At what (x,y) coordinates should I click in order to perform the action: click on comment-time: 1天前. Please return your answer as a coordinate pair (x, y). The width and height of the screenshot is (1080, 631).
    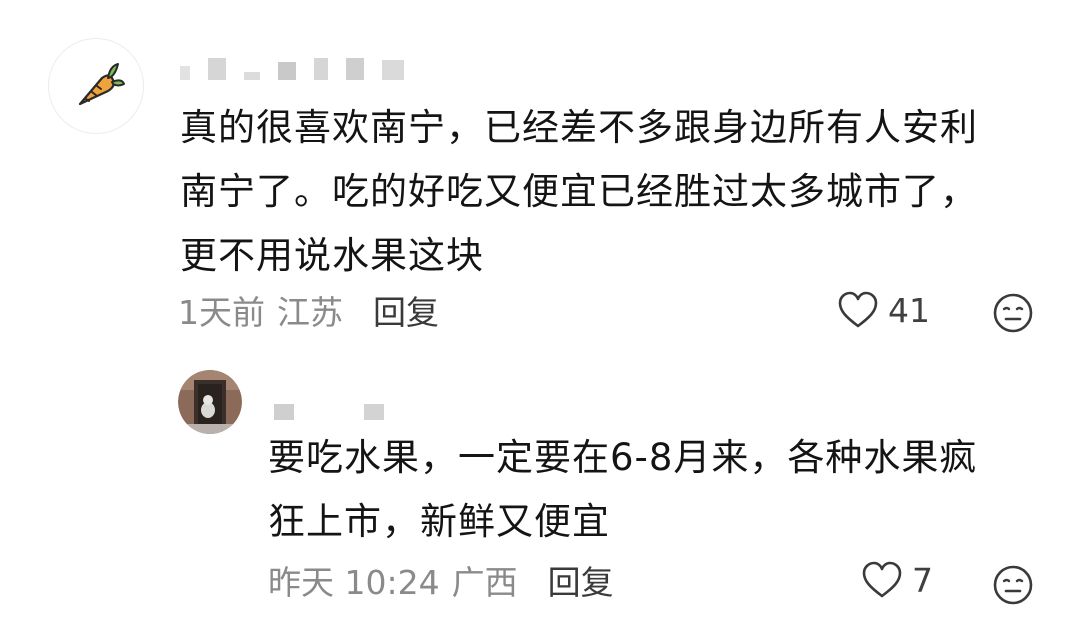
    Looking at the image, I should click on (221, 312).